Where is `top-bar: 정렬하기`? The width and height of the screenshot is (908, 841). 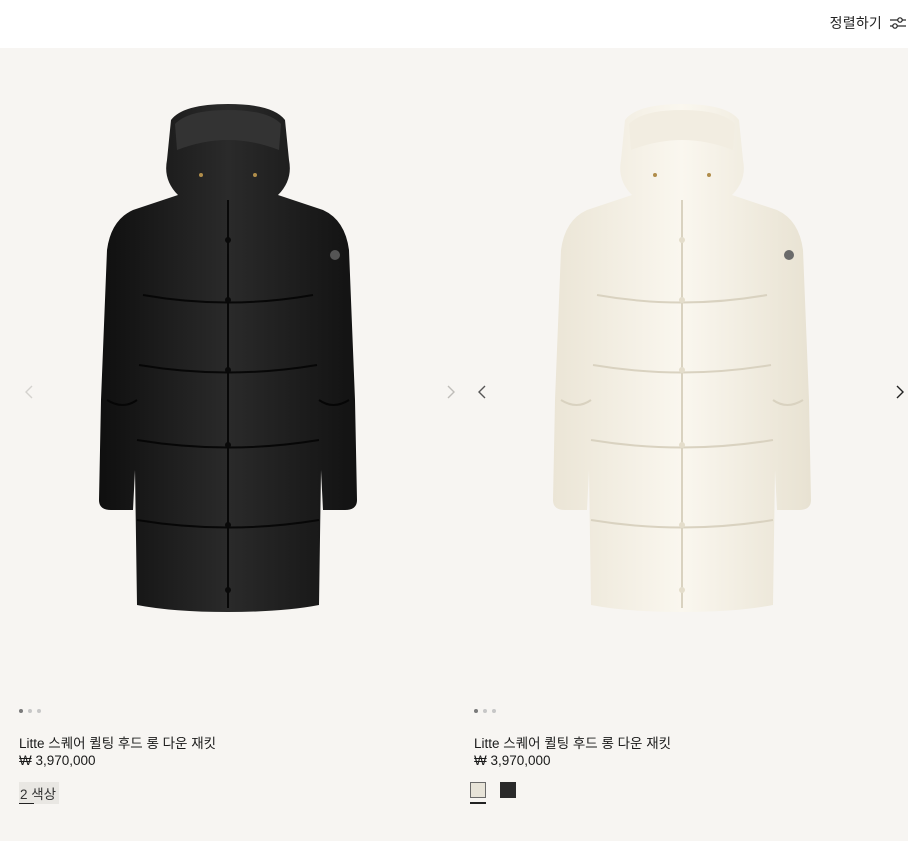 top-bar: 정렬하기 is located at coordinates (454, 24).